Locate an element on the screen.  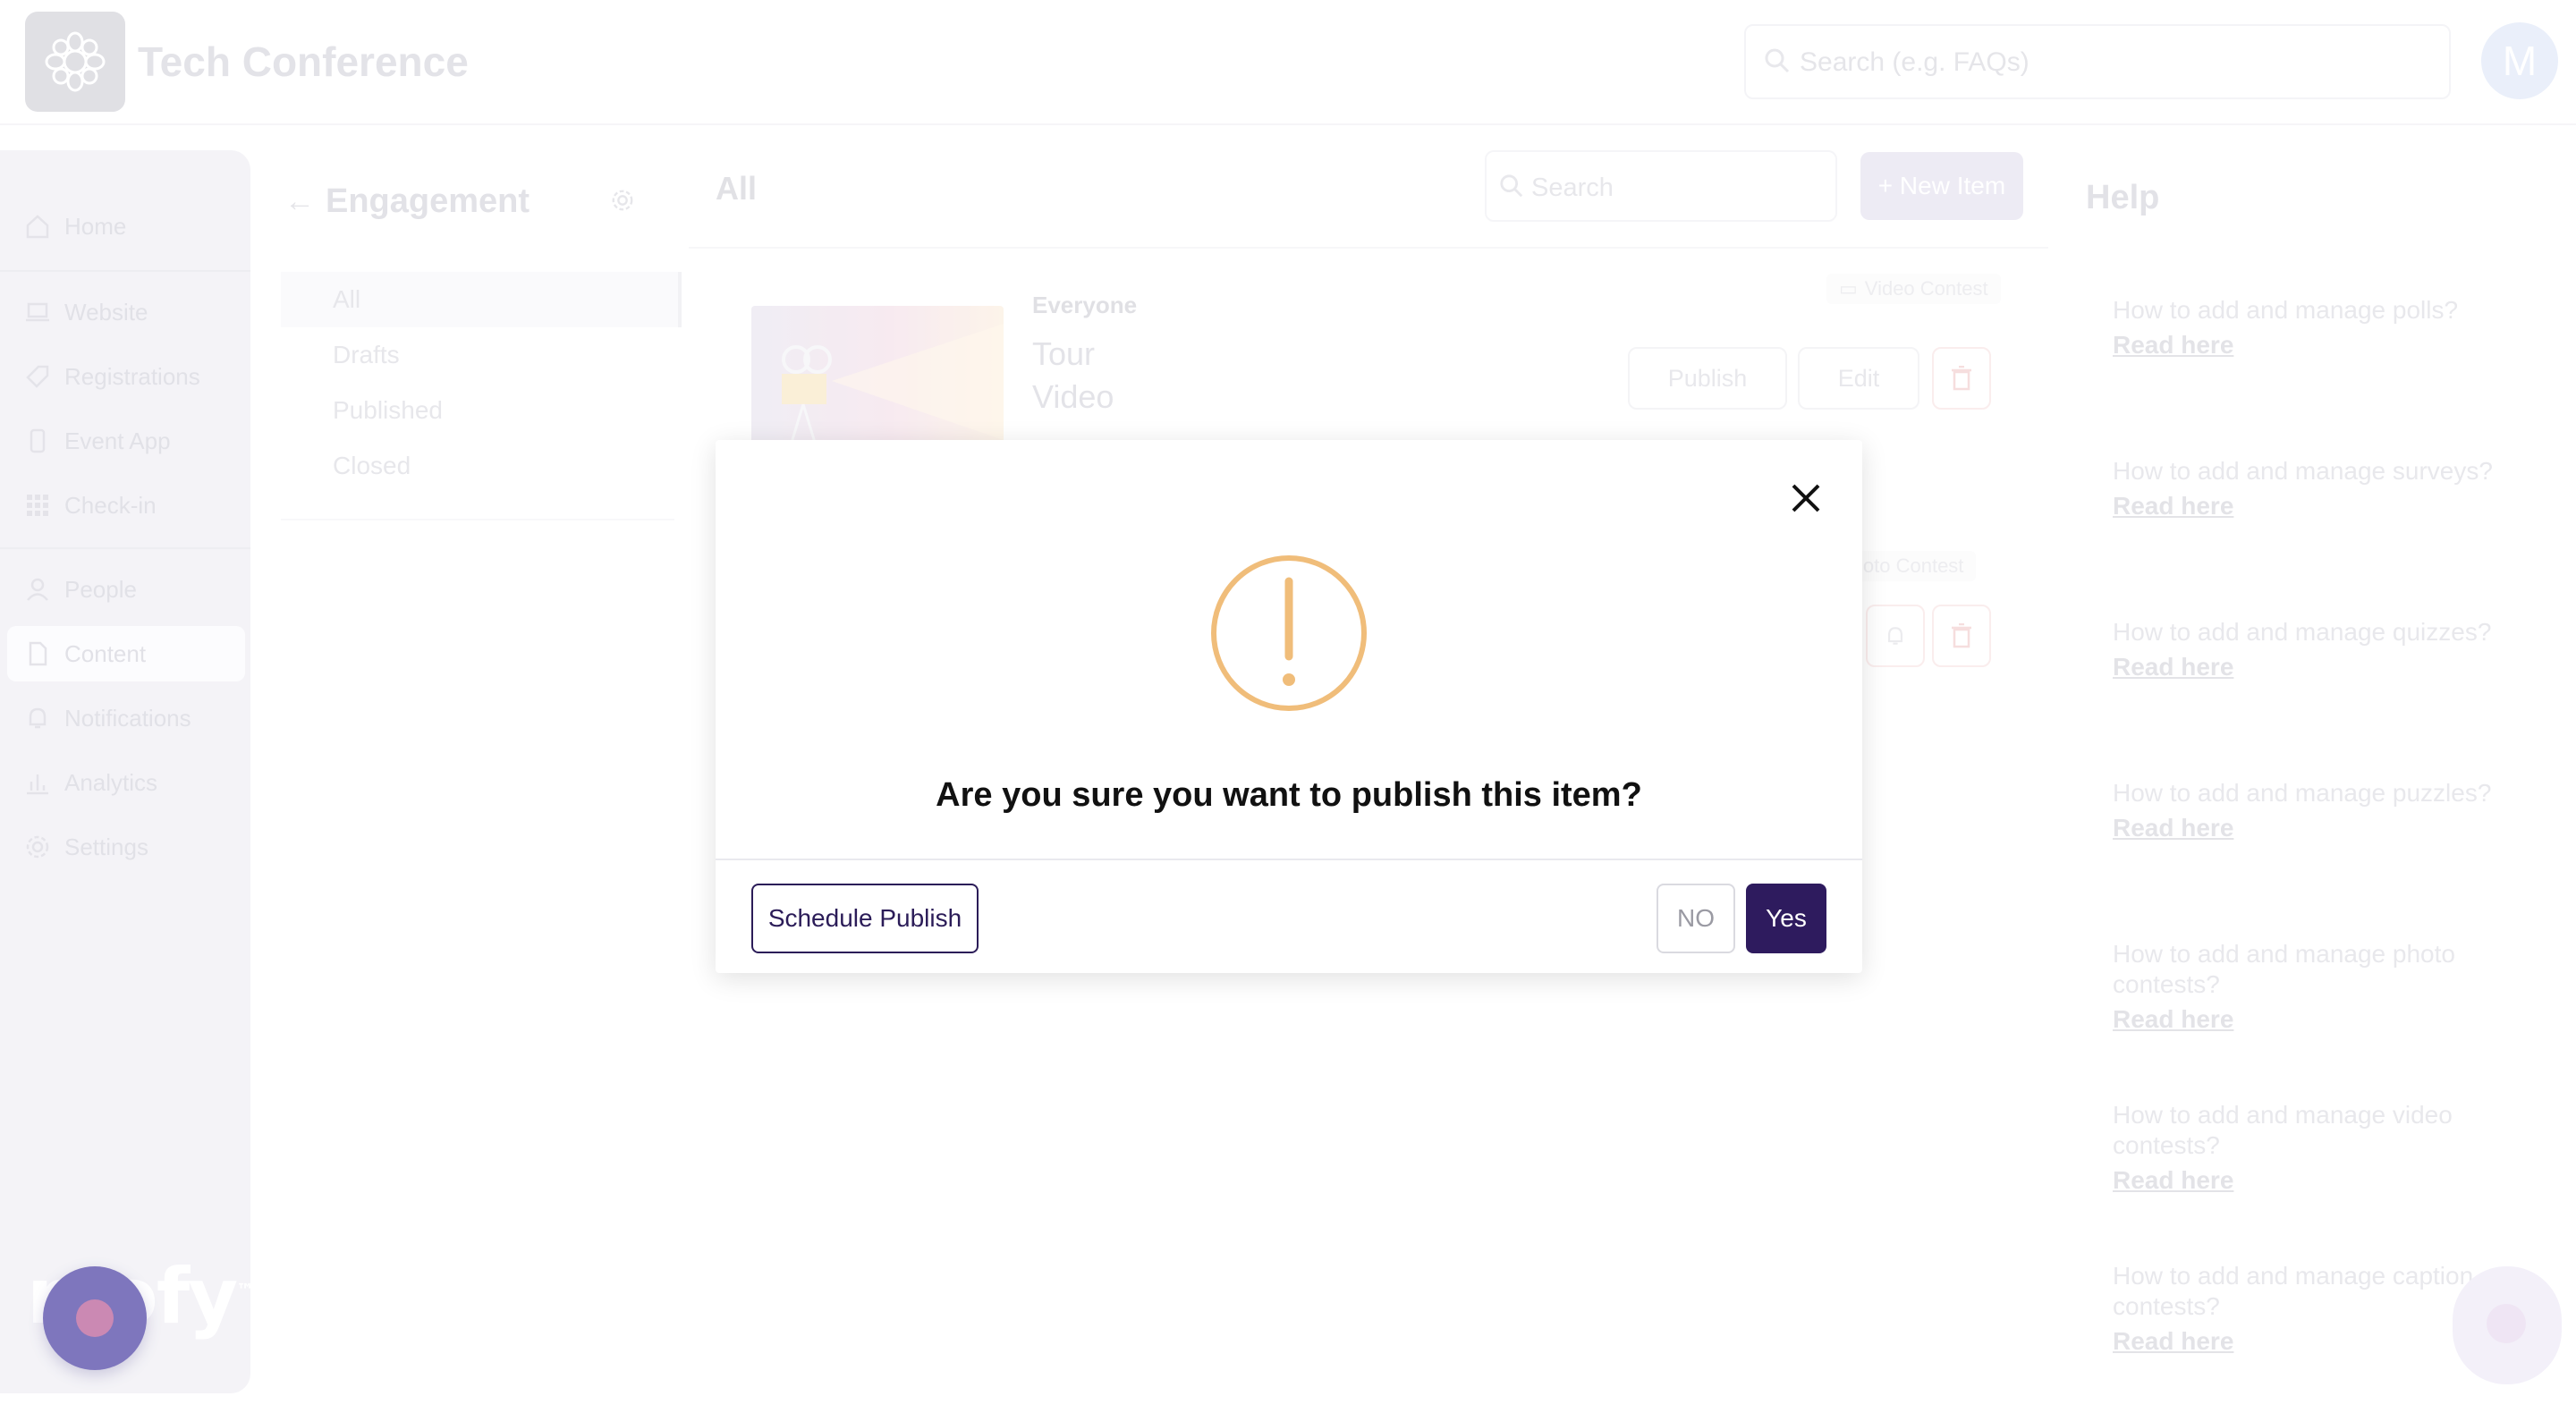
schedule-publish-button: Schedule Publish is located at coordinates (865, 918).